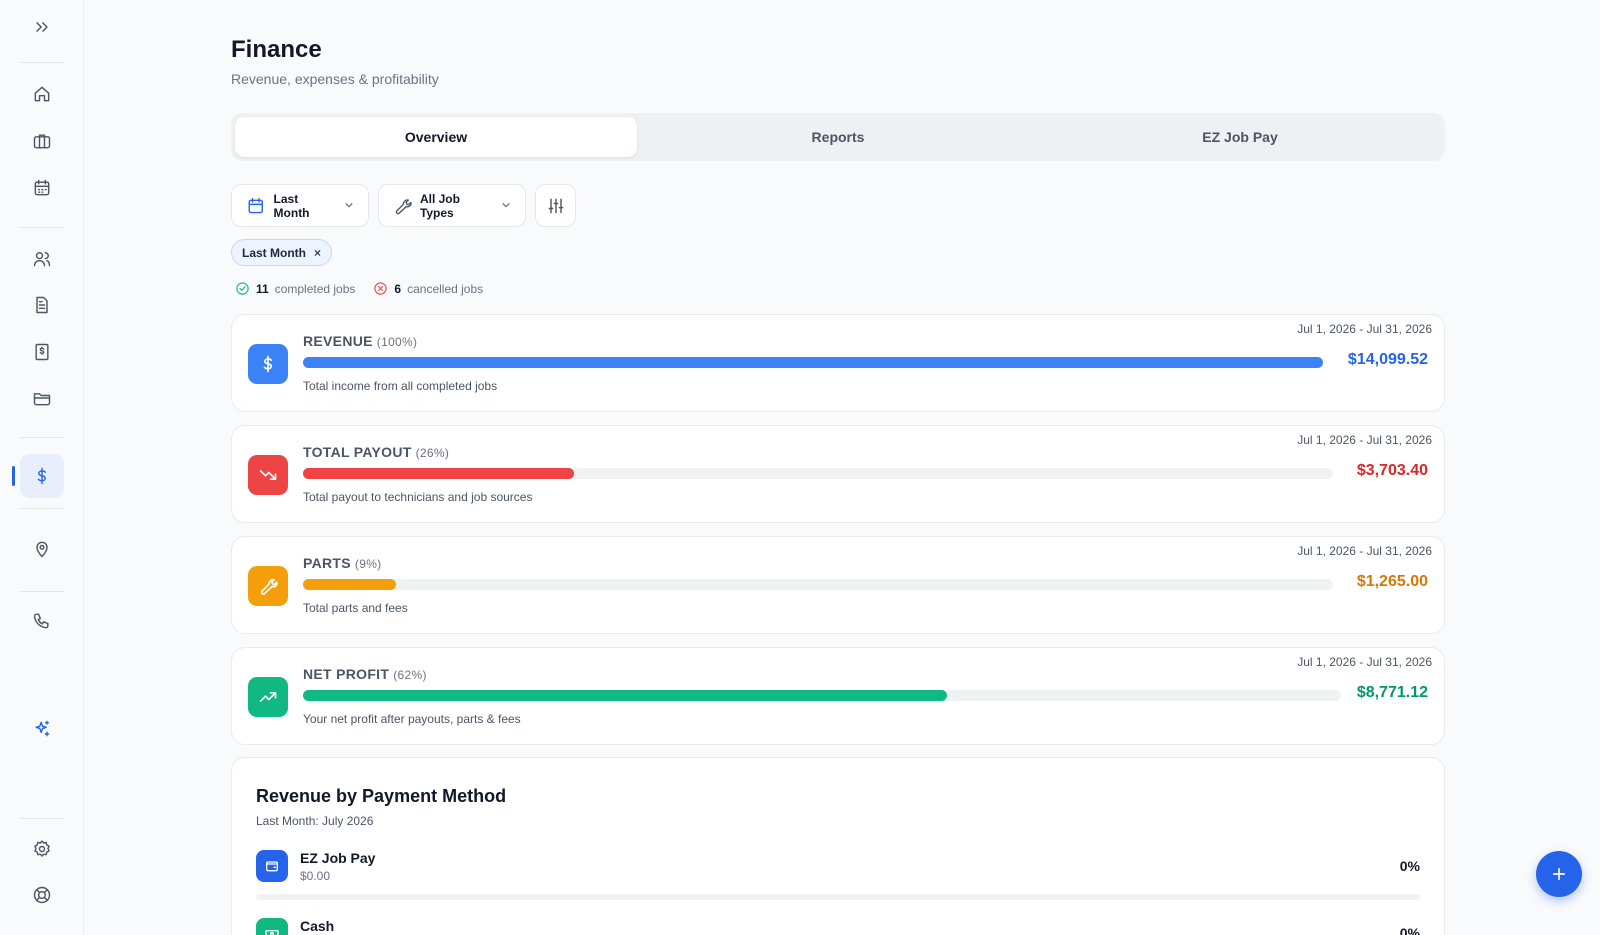 This screenshot has width=1600, height=935. I want to click on trend-up-icon, so click(268, 697).